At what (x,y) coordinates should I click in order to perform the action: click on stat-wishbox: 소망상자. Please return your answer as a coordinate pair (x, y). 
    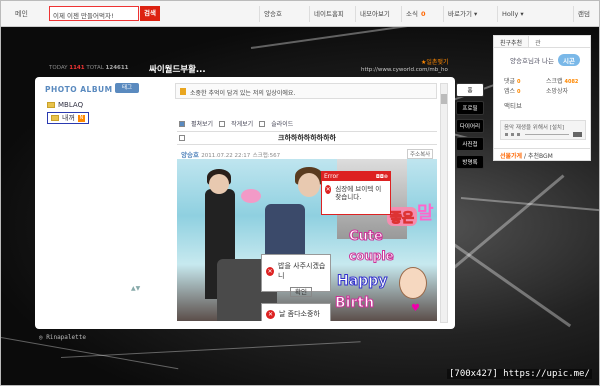
    Looking at the image, I should click on (557, 90).